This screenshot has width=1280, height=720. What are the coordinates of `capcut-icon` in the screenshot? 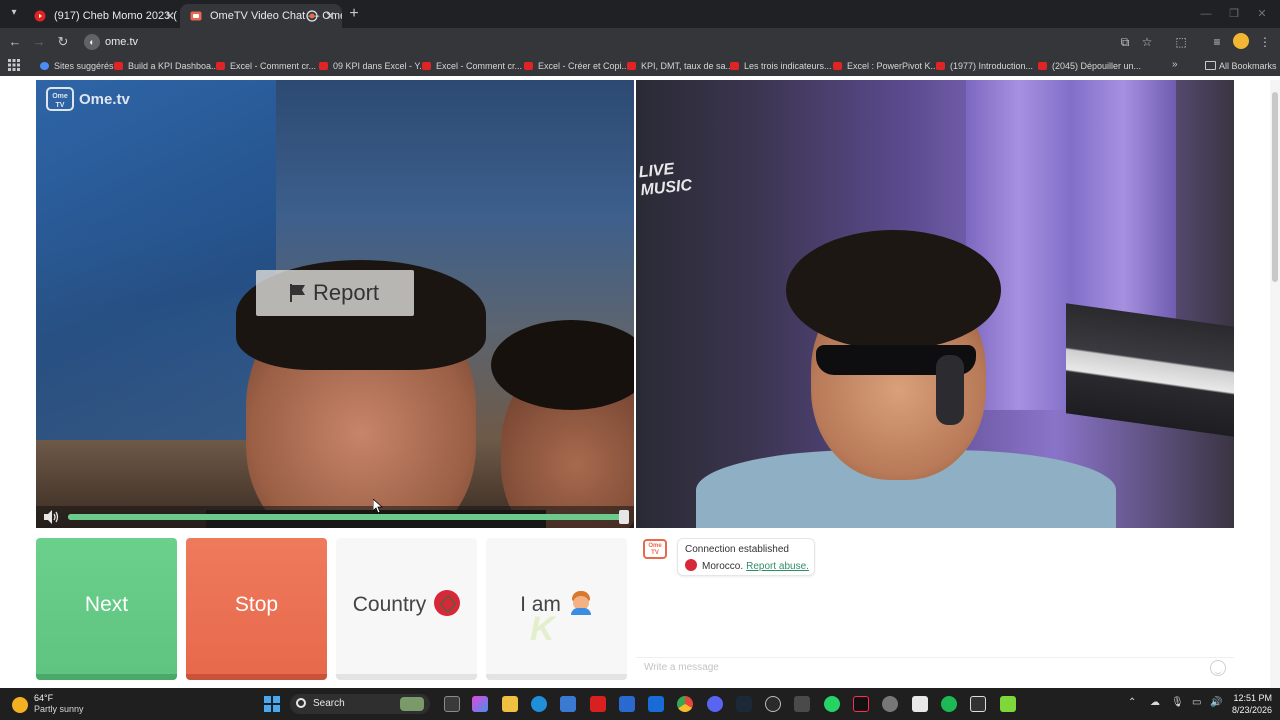 It's located at (920, 704).